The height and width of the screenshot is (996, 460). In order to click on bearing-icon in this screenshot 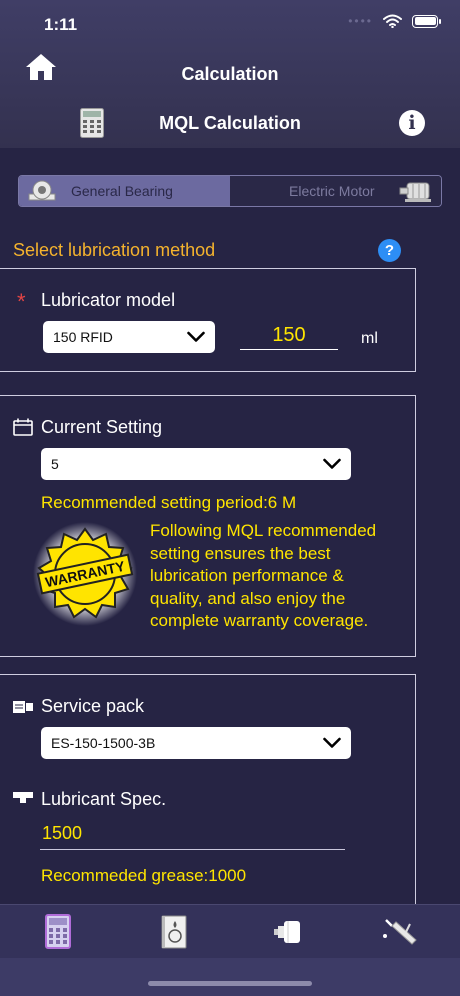, I will do `click(42, 190)`.